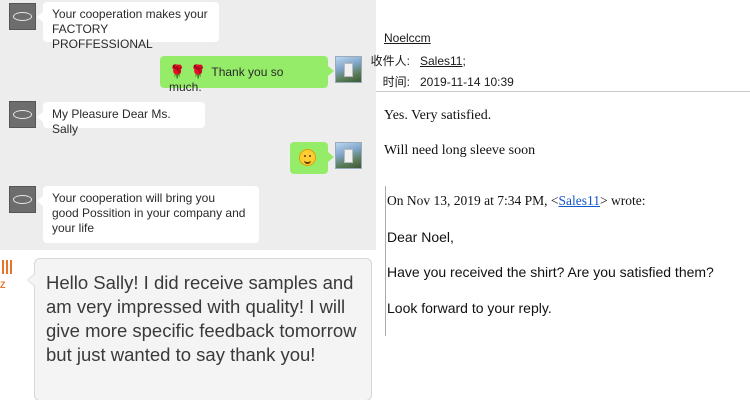 This screenshot has width=750, height=400. Describe the element at coordinates (8, 267) in the screenshot. I see `sound-wave-icon` at that location.